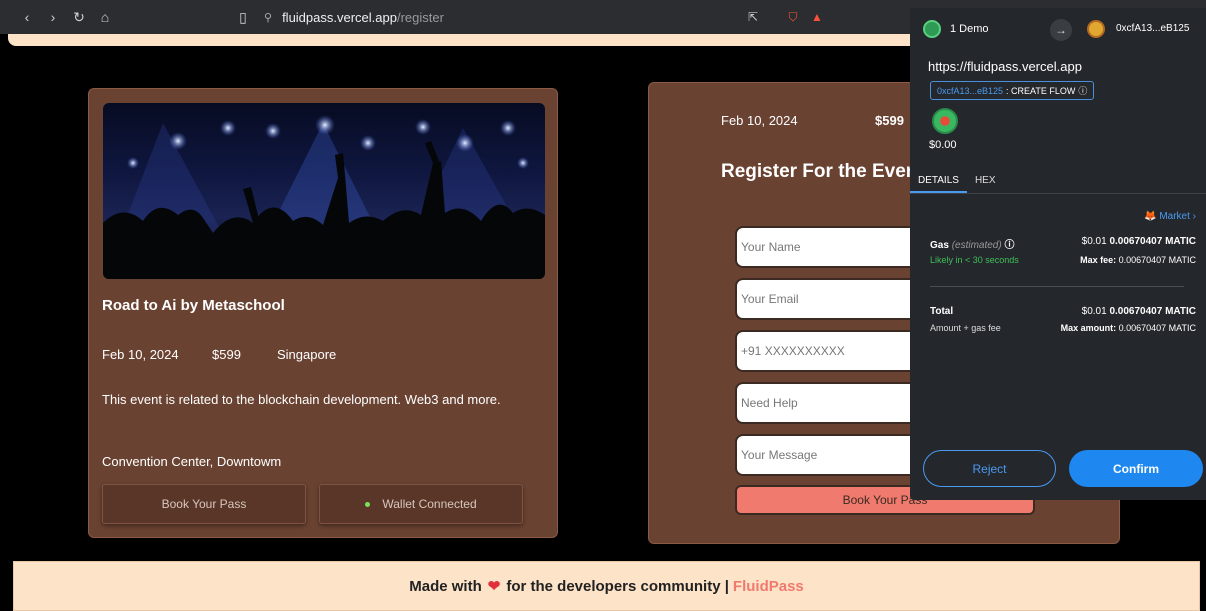 This screenshot has height=611, width=1206. Describe the element at coordinates (932, 29) in the screenshot. I see `account-avatar` at that location.